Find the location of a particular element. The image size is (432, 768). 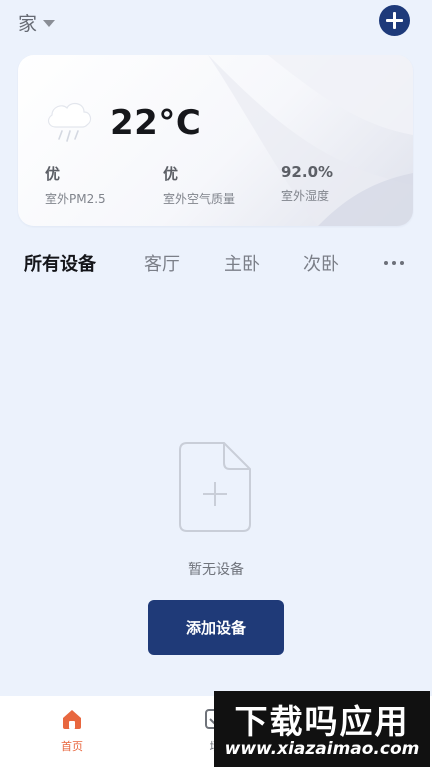

stat-label: 室外湿度 is located at coordinates (305, 196).